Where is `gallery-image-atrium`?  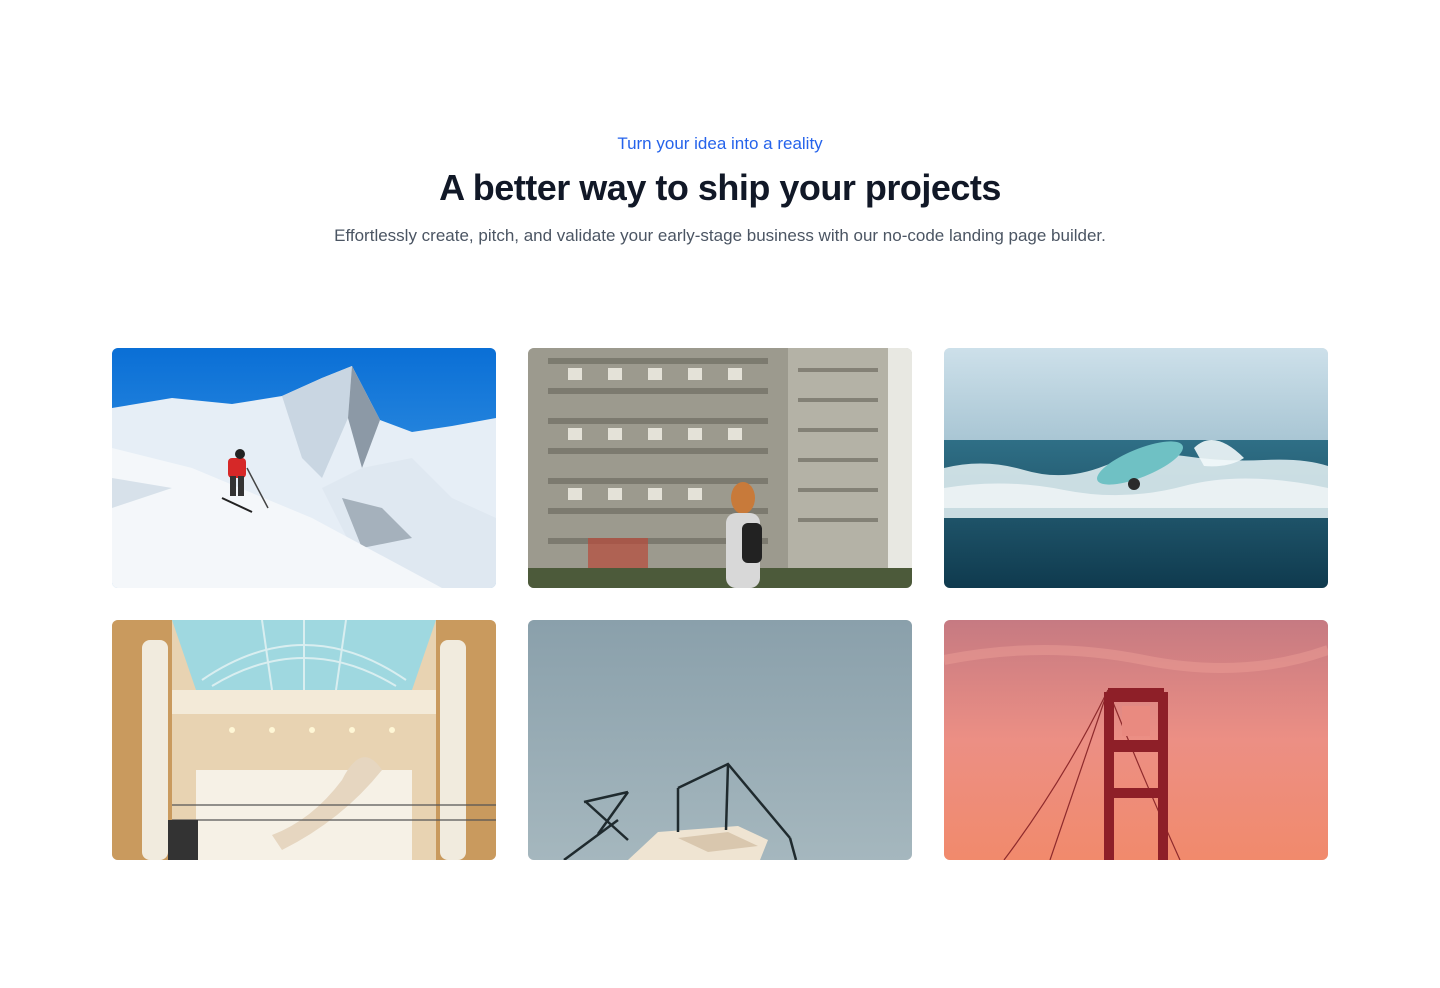
gallery-image-atrium is located at coordinates (304, 740).